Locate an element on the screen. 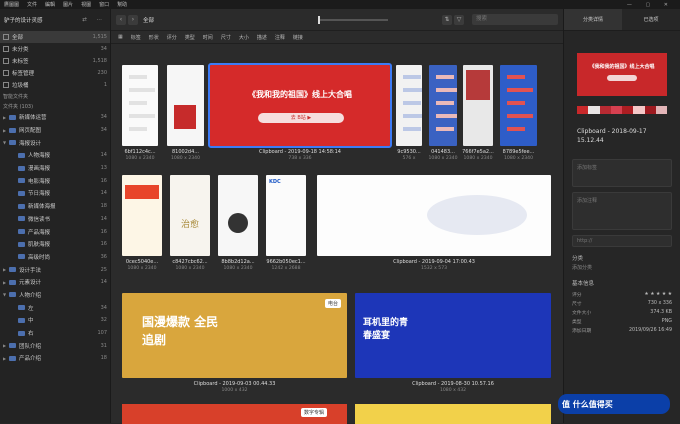  zoom-slider is located at coordinates (353, 19).